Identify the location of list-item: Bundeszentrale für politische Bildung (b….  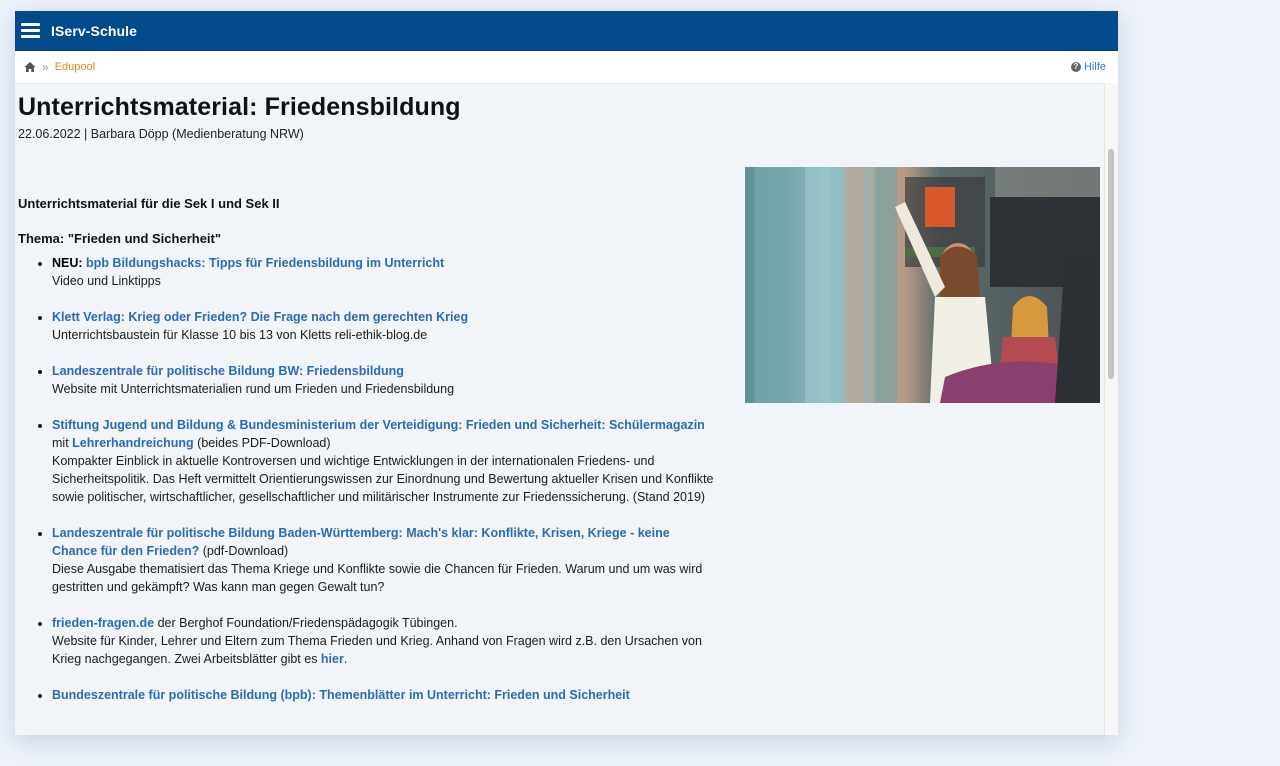
(385, 695).